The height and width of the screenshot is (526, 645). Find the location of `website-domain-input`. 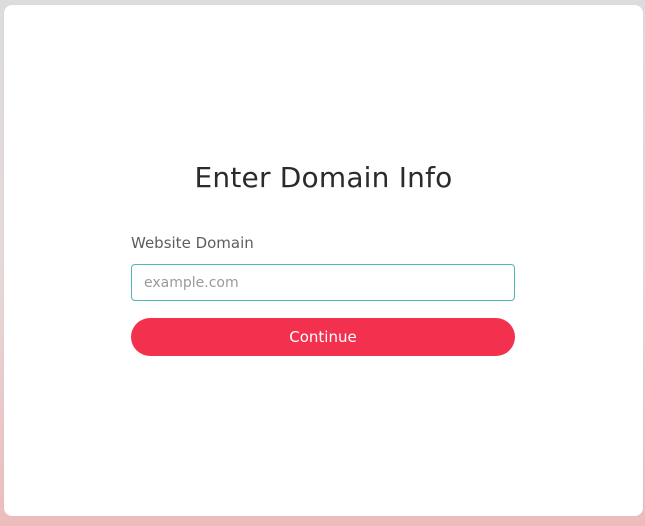

website-domain-input is located at coordinates (323, 282).